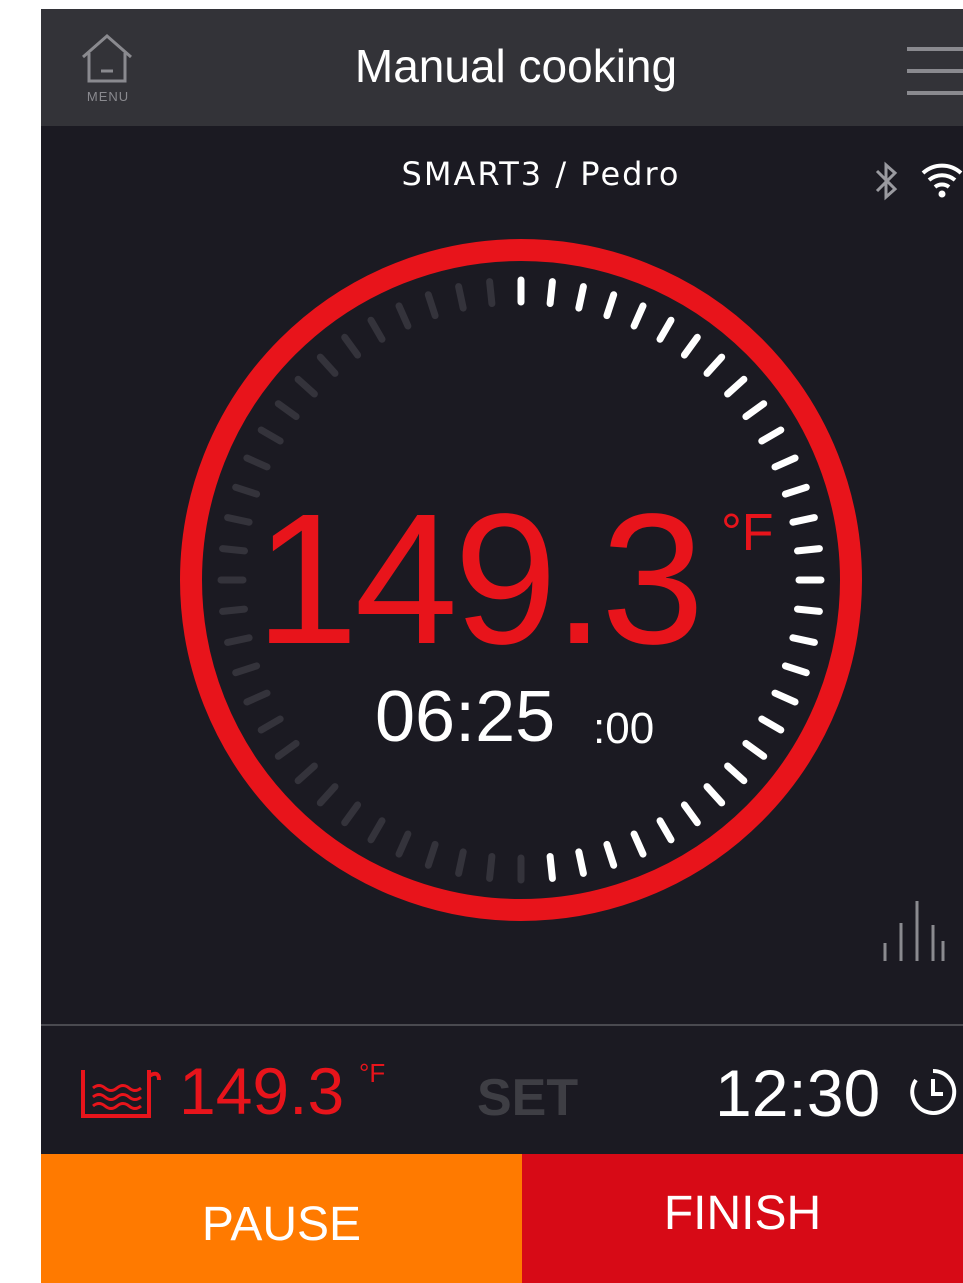  Describe the element at coordinates (624, 728) in the screenshot. I see `remaining-time-seconds: :00` at that location.